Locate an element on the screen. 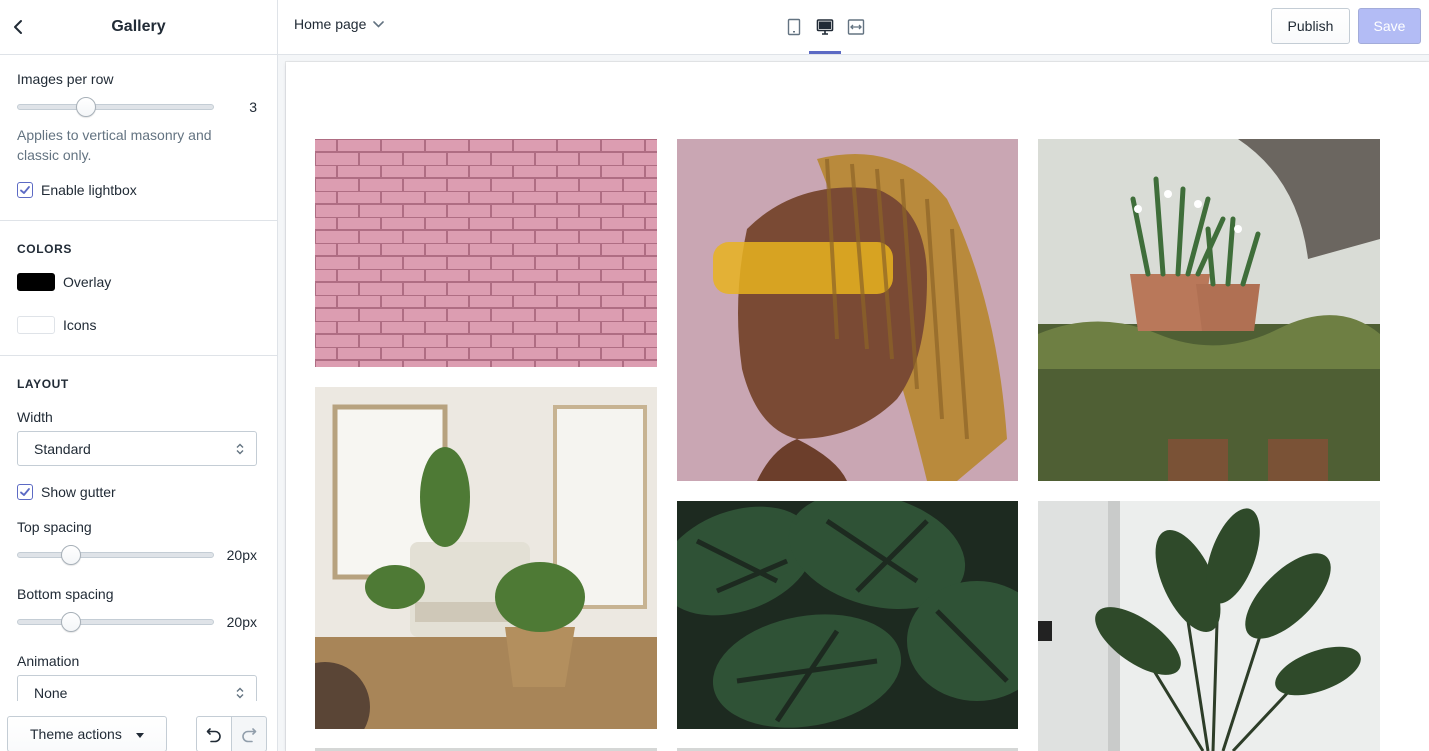 The width and height of the screenshot is (1429, 751). gallery-image-portrait is located at coordinates (847, 310).